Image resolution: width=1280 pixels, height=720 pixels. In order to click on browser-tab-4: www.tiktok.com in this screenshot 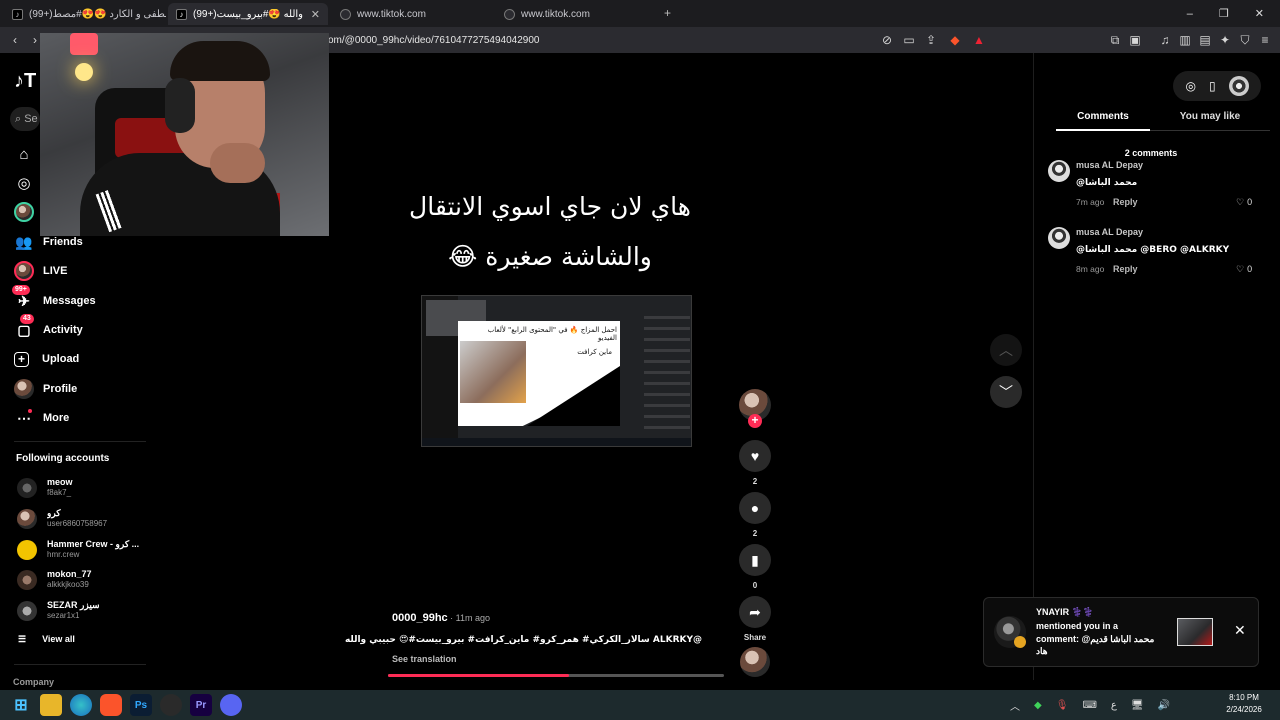, I will do `click(576, 14)`.